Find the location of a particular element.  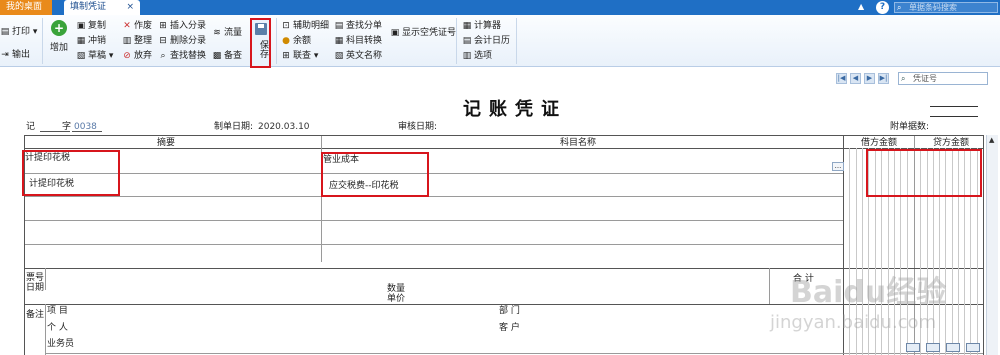

calculator-button: ▦ 计算器 is located at coordinates (481, 26).